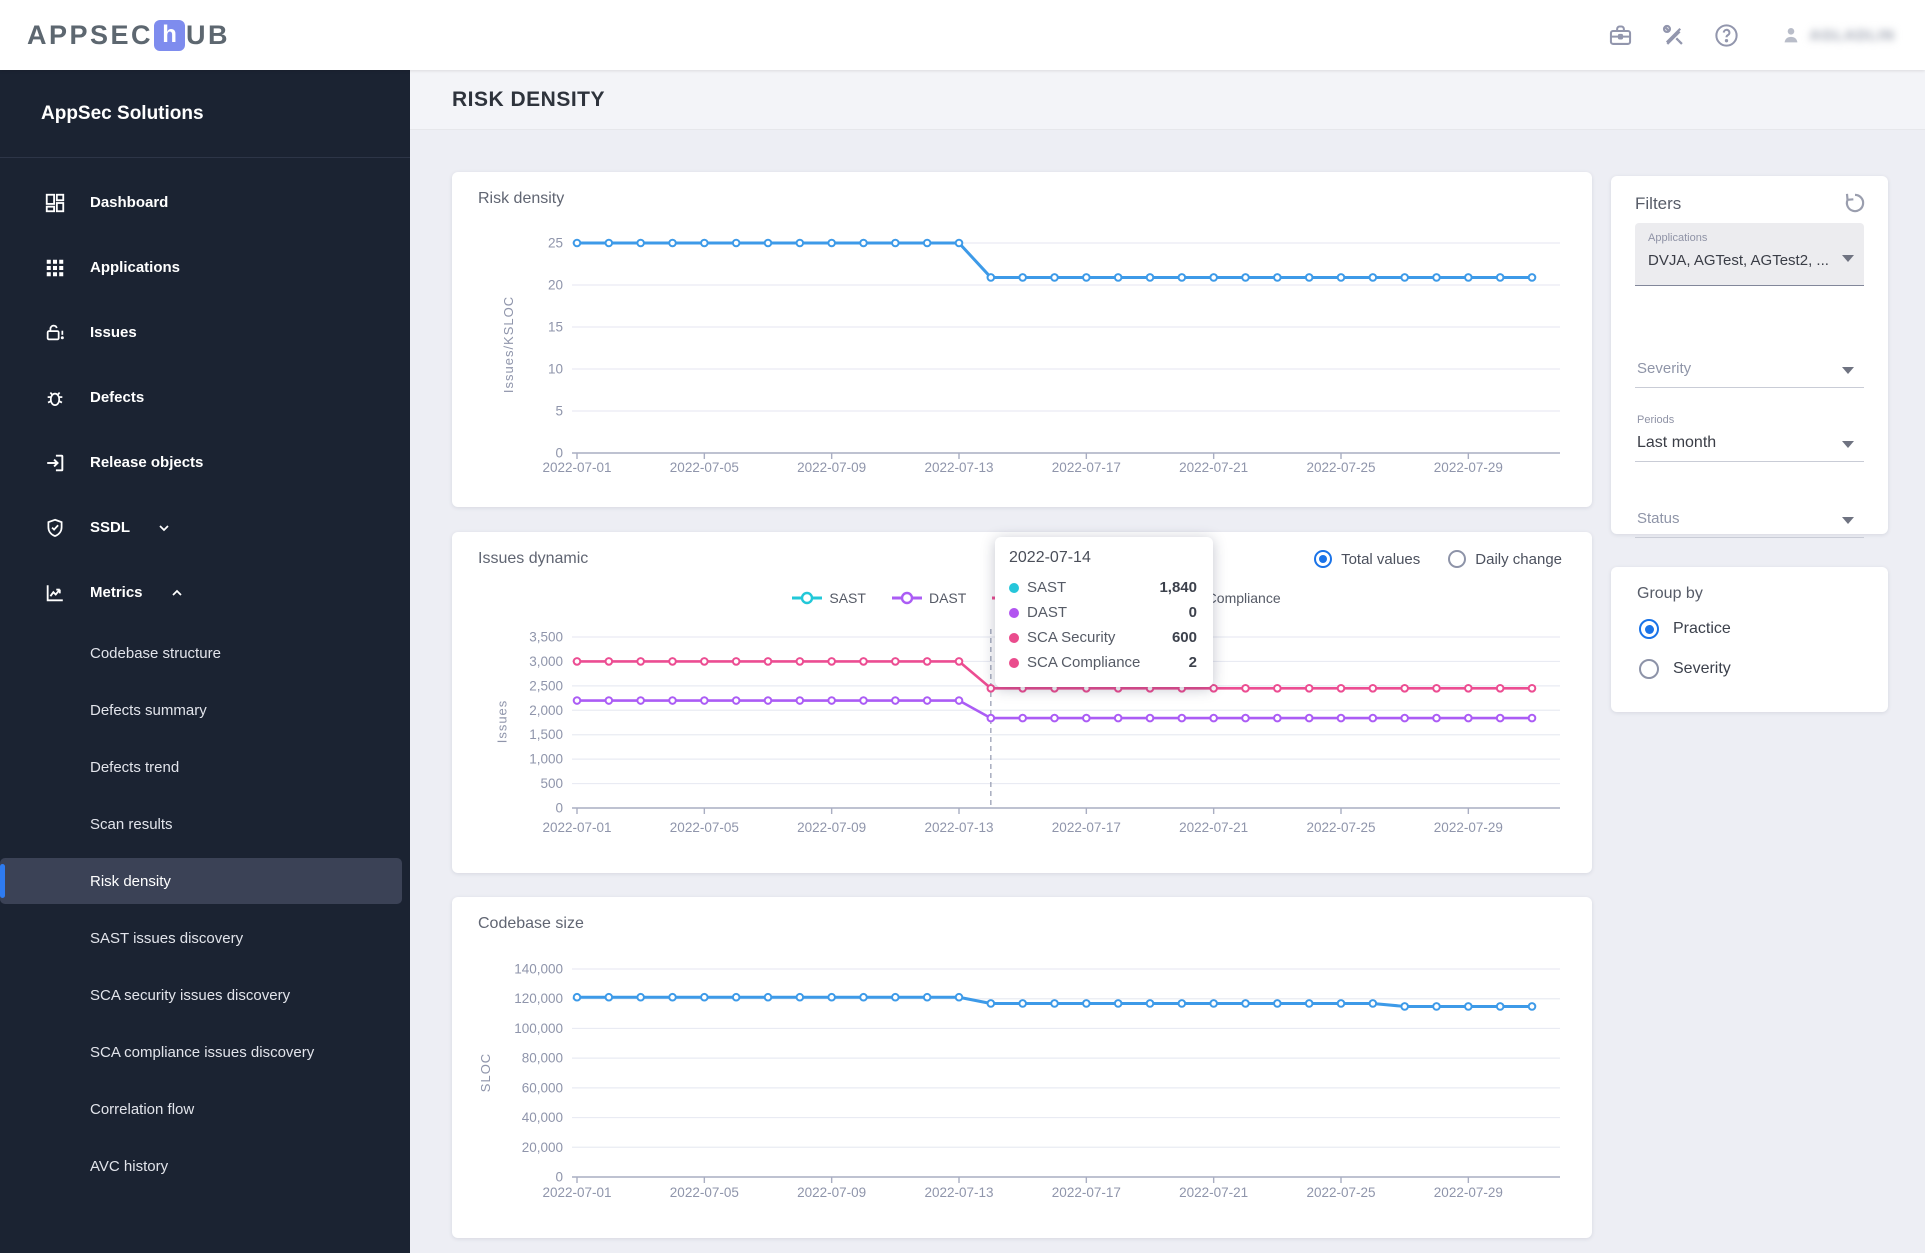 The image size is (1925, 1253). I want to click on sidebar-item-release-objects: Release objects, so click(205, 462).